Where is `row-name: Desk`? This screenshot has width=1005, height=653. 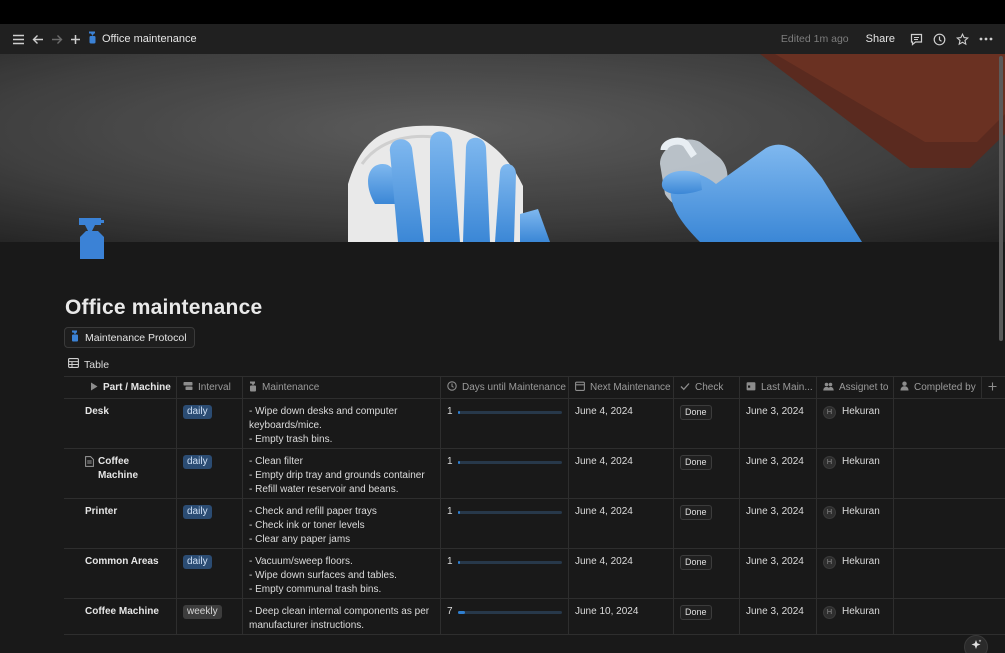
row-name: Desk is located at coordinates (120, 423).